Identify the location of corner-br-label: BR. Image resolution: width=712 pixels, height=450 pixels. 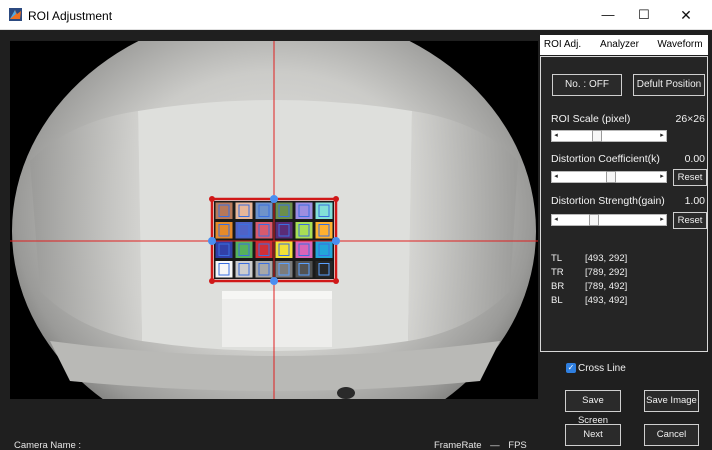
(558, 286).